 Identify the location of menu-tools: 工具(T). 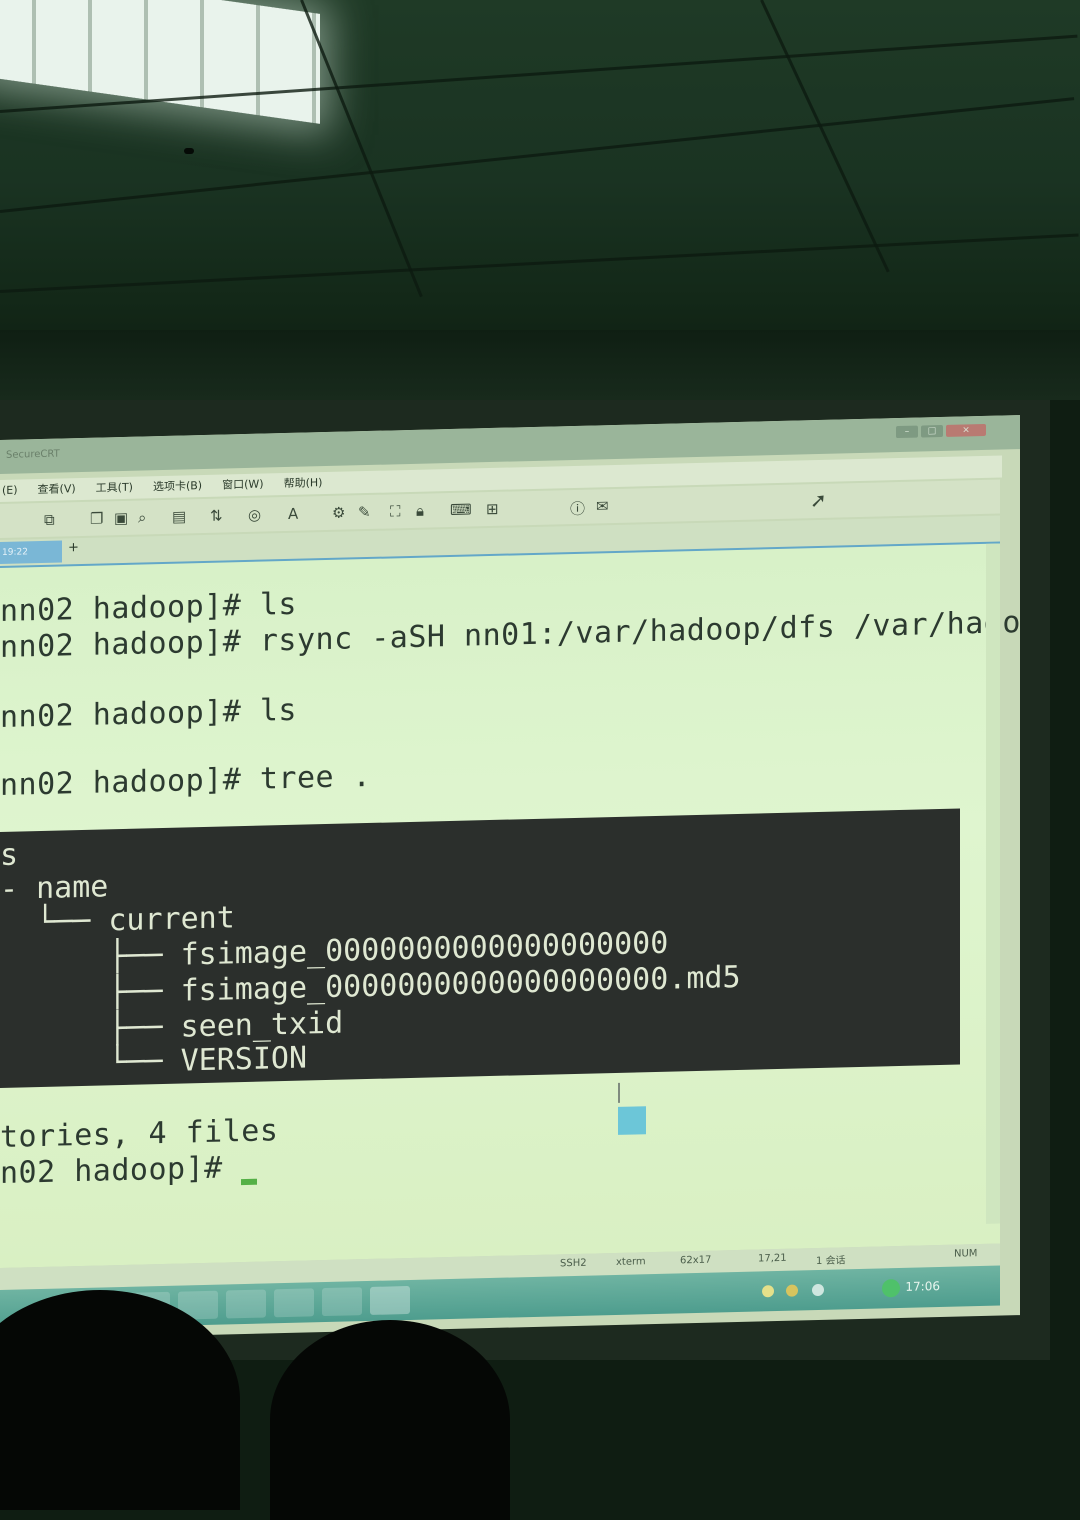
(114, 488).